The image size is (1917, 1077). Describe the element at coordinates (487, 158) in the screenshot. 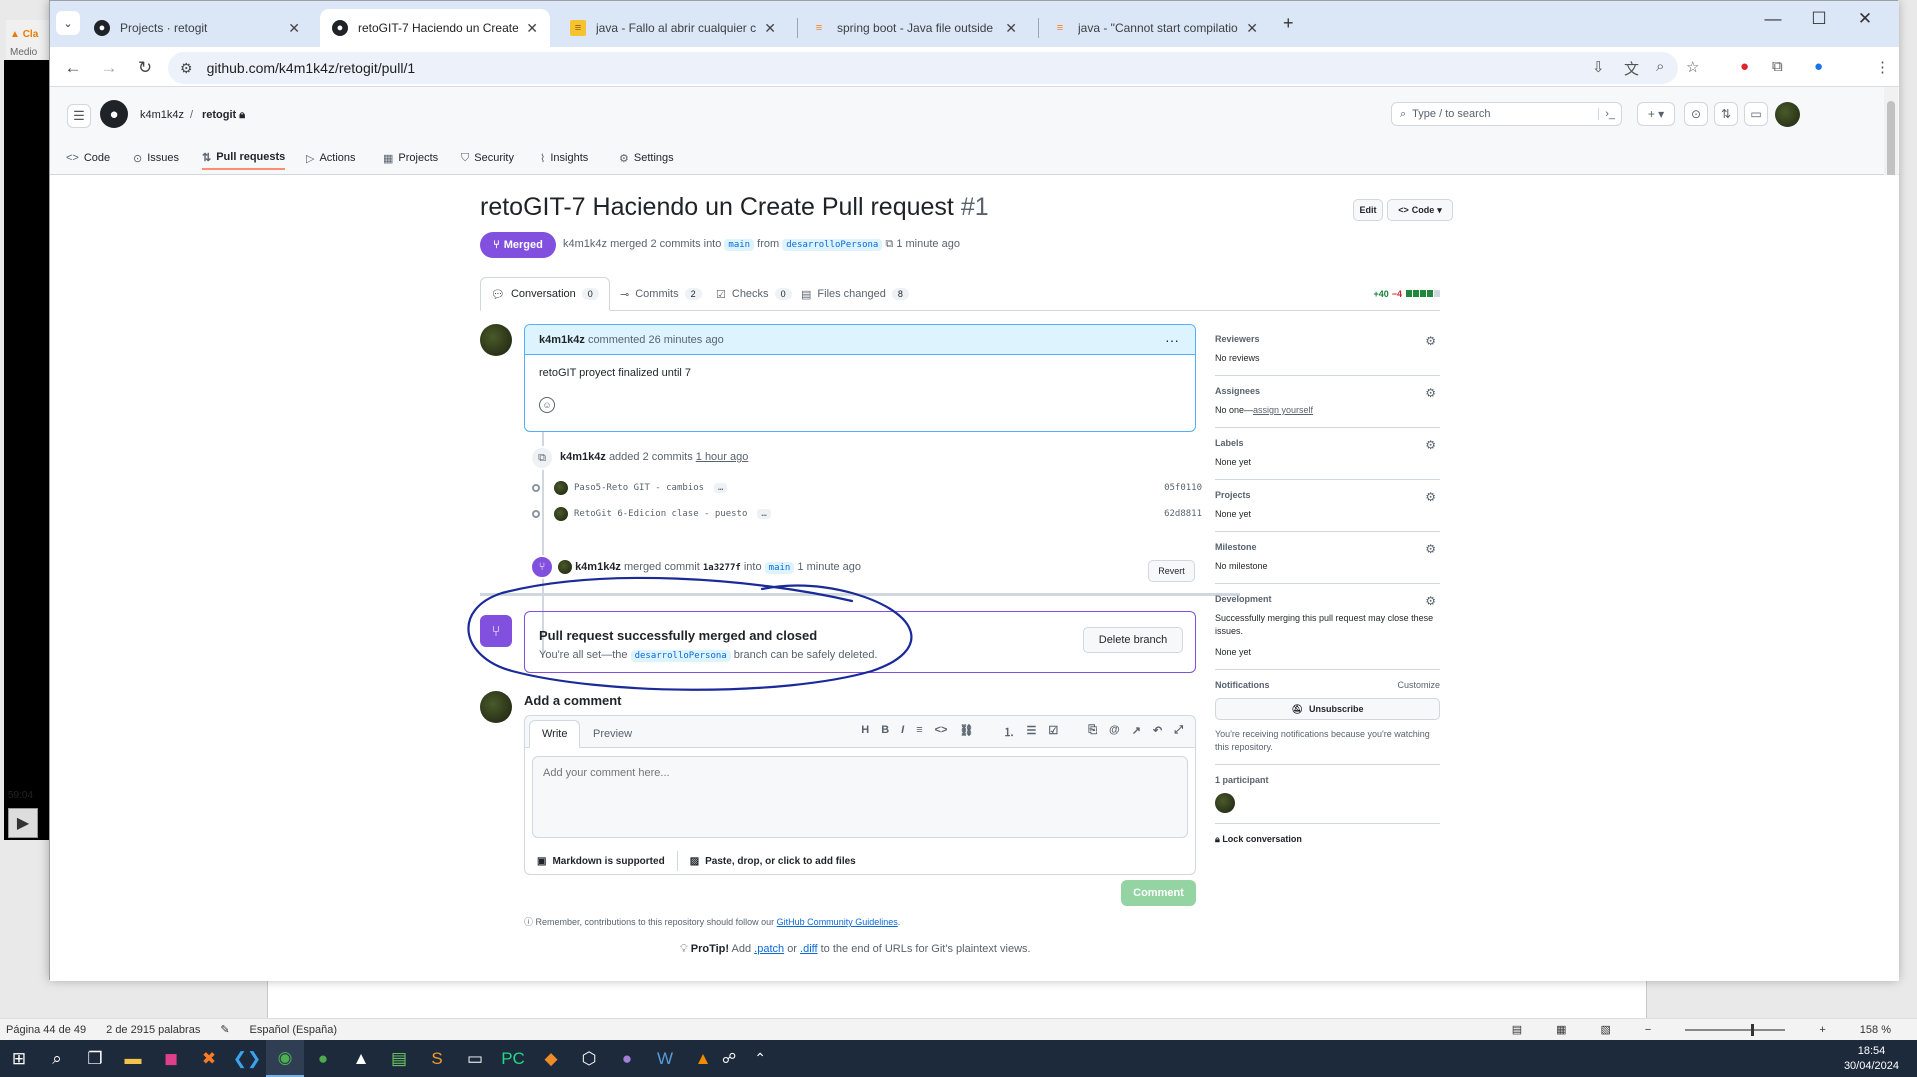

I see `repo-tab-security: ⛉ Security` at that location.